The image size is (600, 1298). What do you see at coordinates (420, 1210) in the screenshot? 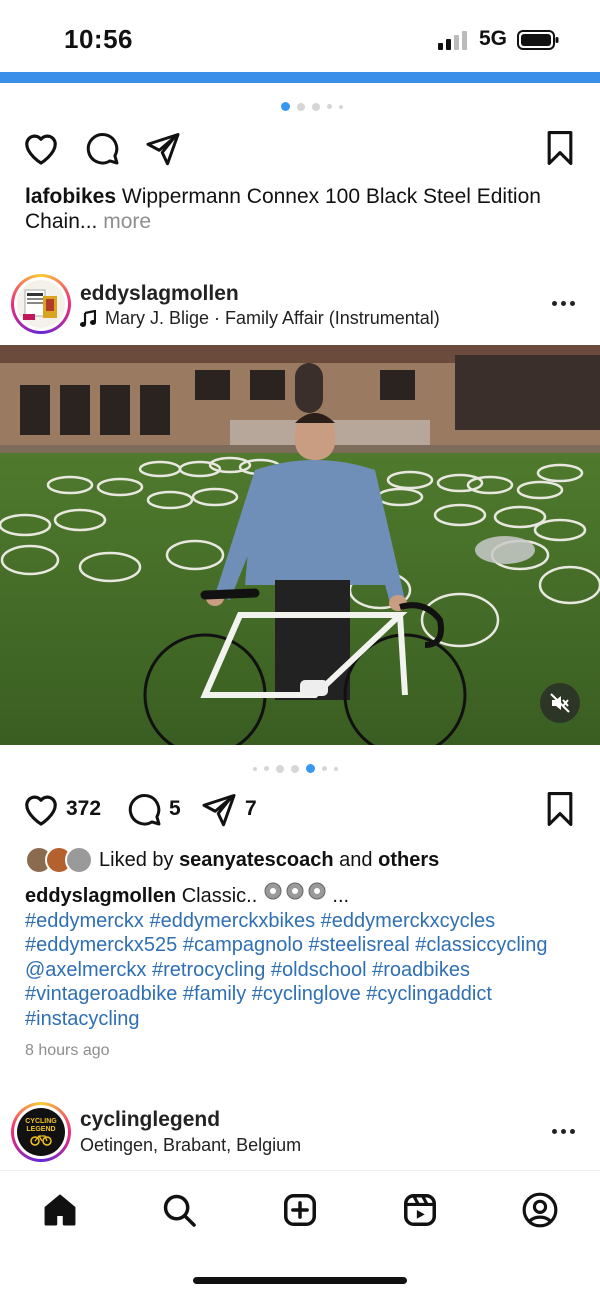
I see `reels-icon` at bounding box center [420, 1210].